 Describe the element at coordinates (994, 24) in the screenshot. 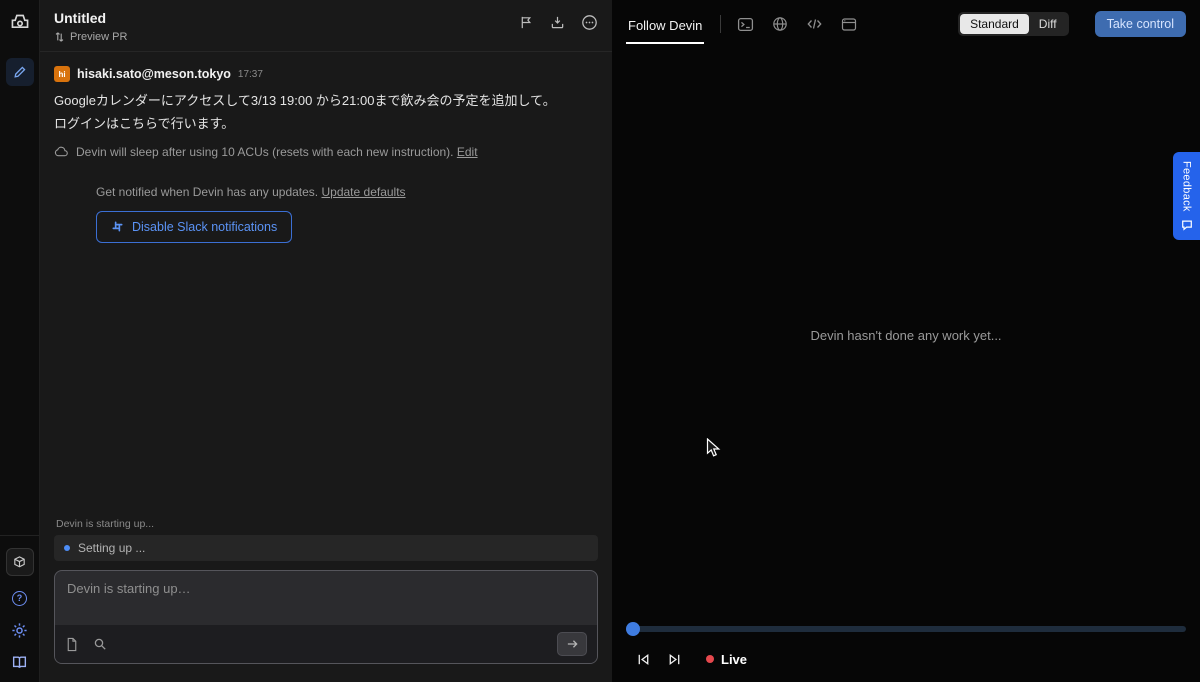

I see `toggle-standard: Standard` at that location.